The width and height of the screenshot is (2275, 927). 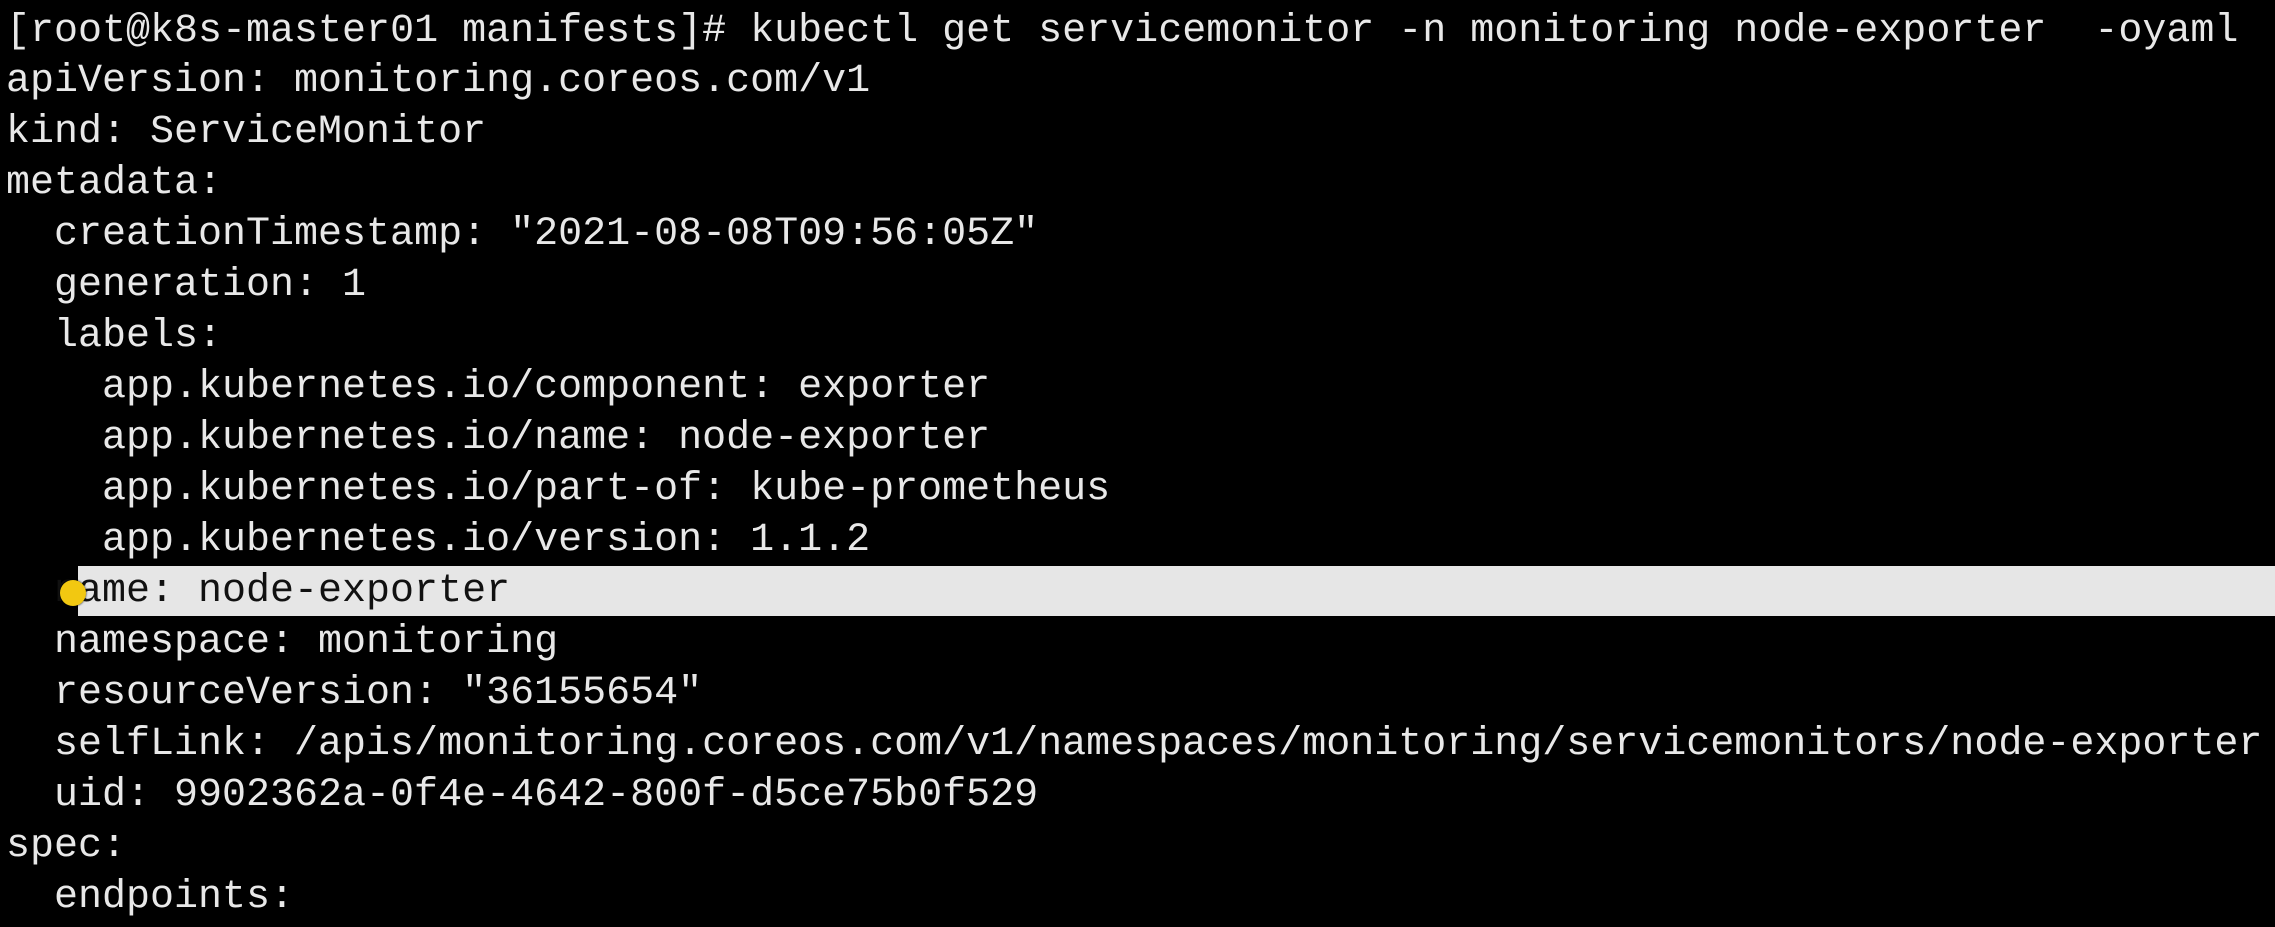 What do you see at coordinates (1137, 285) in the screenshot?
I see `terminal-line: generation: 1` at bounding box center [1137, 285].